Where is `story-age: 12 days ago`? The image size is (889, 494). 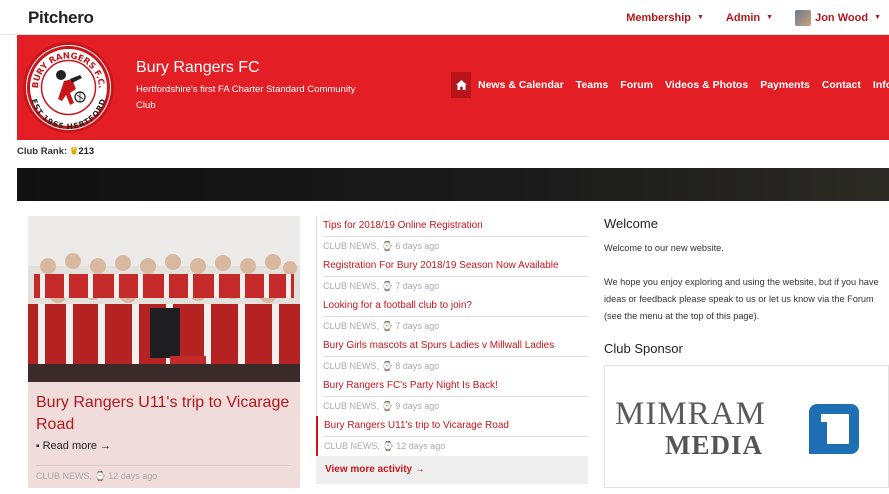 story-age: 12 days ago is located at coordinates (133, 476).